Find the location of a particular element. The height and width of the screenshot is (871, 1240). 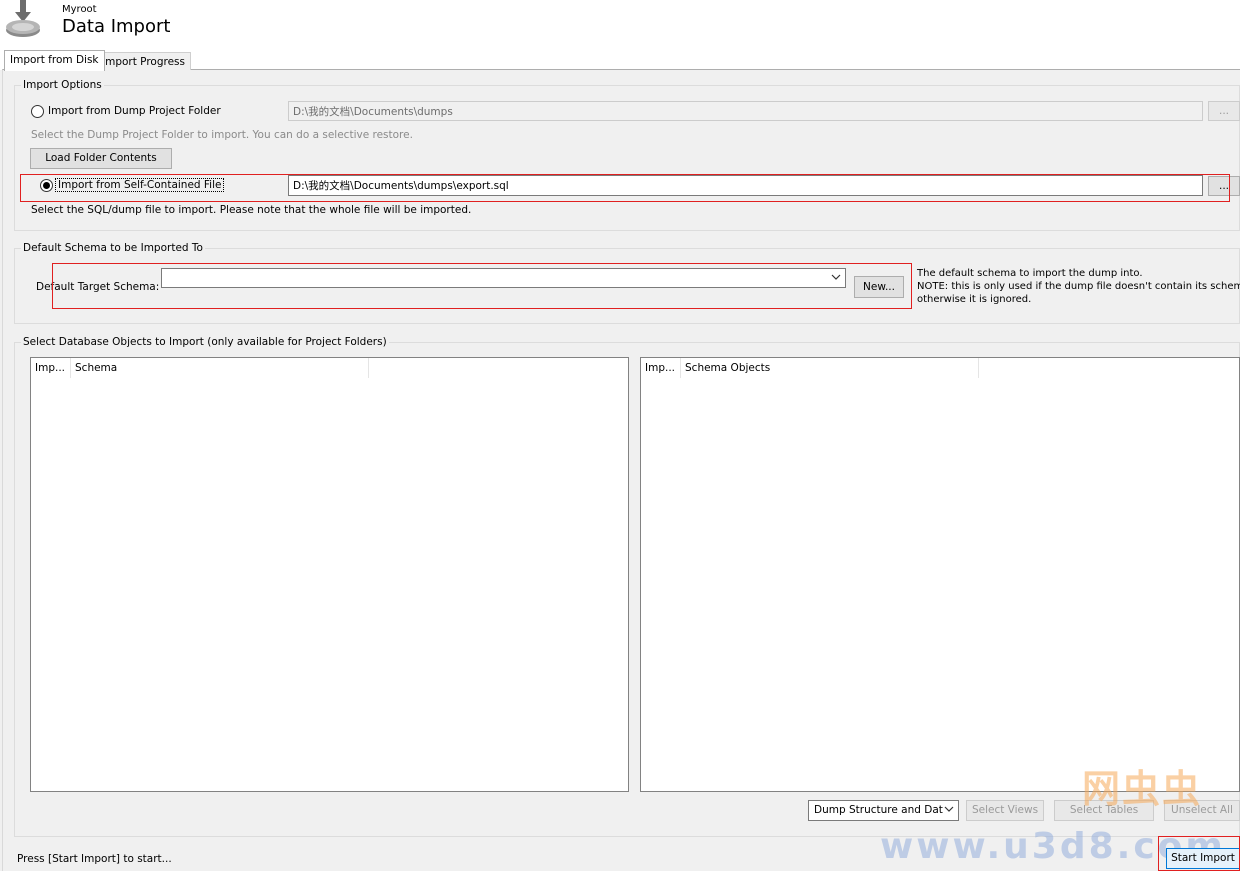

load-folder-contents-button: Load Folder Contents is located at coordinates (101, 158).